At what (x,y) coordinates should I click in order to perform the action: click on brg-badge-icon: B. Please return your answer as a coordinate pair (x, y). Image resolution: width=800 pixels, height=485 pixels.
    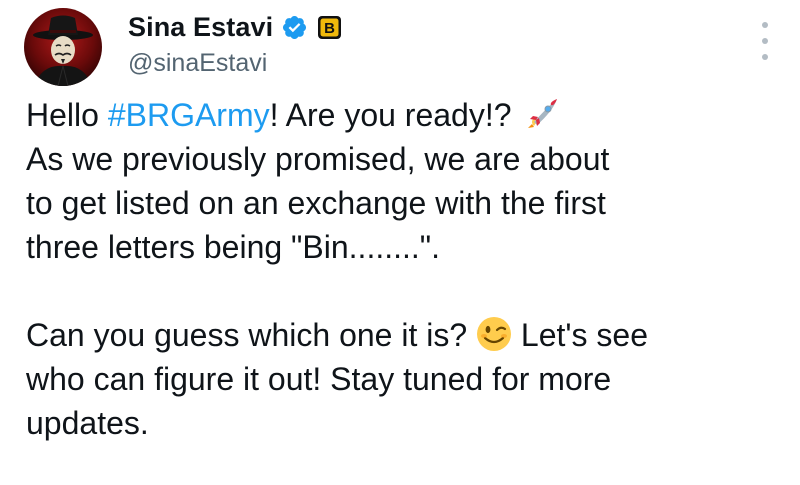
    Looking at the image, I should click on (329, 27).